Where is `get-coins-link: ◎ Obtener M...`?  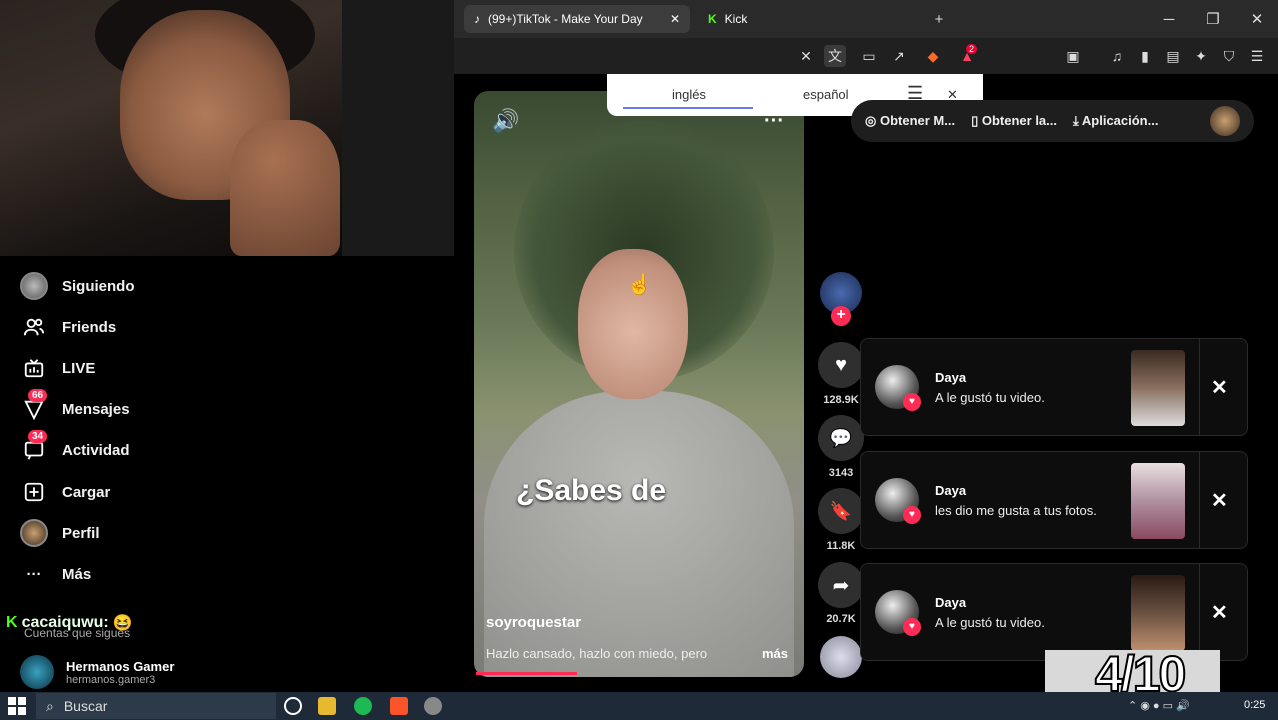 get-coins-link: ◎ Obtener M... is located at coordinates (910, 121).